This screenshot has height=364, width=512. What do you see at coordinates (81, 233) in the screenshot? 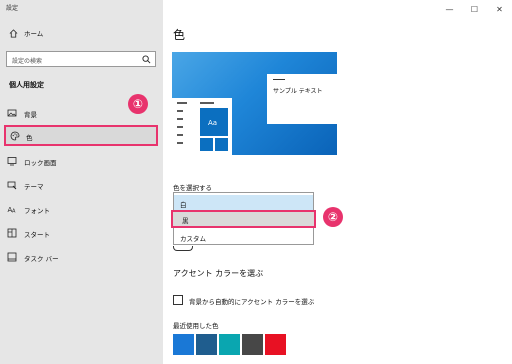
I see `sidebar-item-start: スタート` at bounding box center [81, 233].